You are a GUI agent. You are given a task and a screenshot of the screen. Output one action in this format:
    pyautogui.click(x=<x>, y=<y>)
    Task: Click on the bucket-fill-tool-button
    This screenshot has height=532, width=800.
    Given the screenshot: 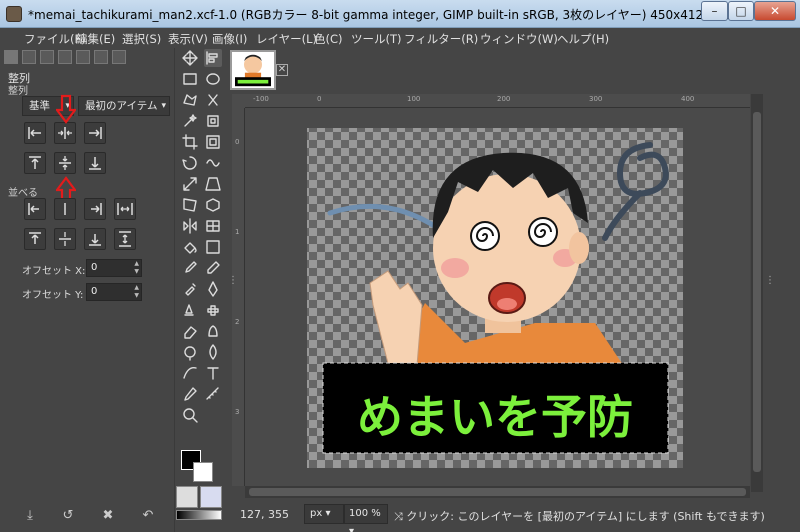 What is the action you would take?
    pyautogui.click(x=190, y=247)
    